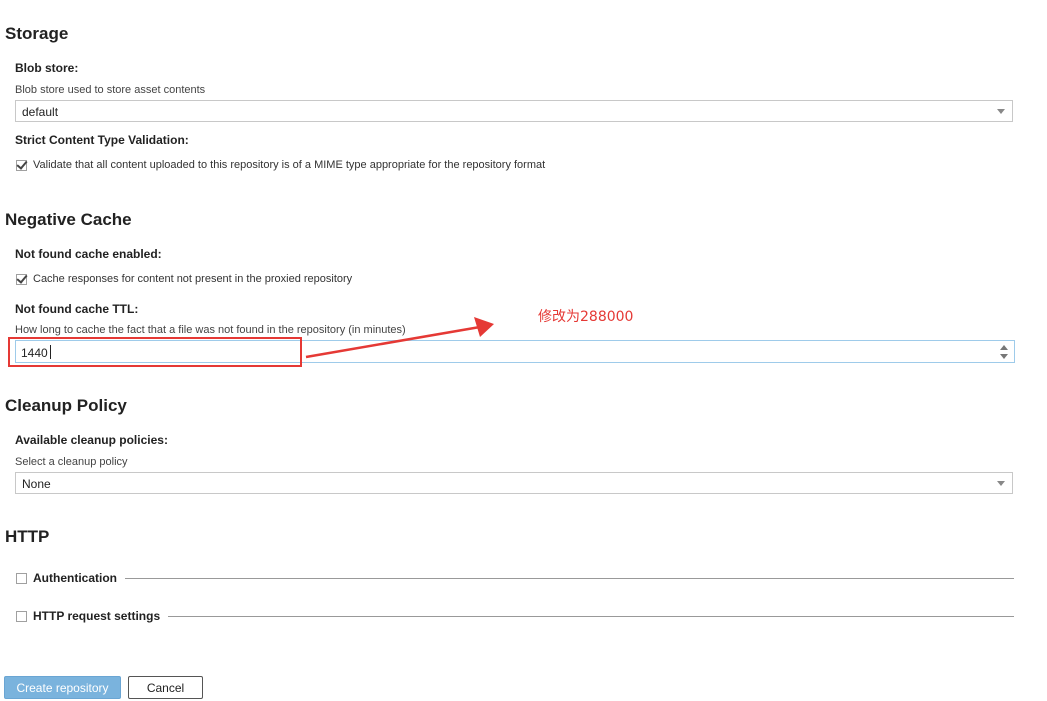  What do you see at coordinates (102, 140) in the screenshot?
I see `strict-validation-label: Strict Content Type Validation:` at bounding box center [102, 140].